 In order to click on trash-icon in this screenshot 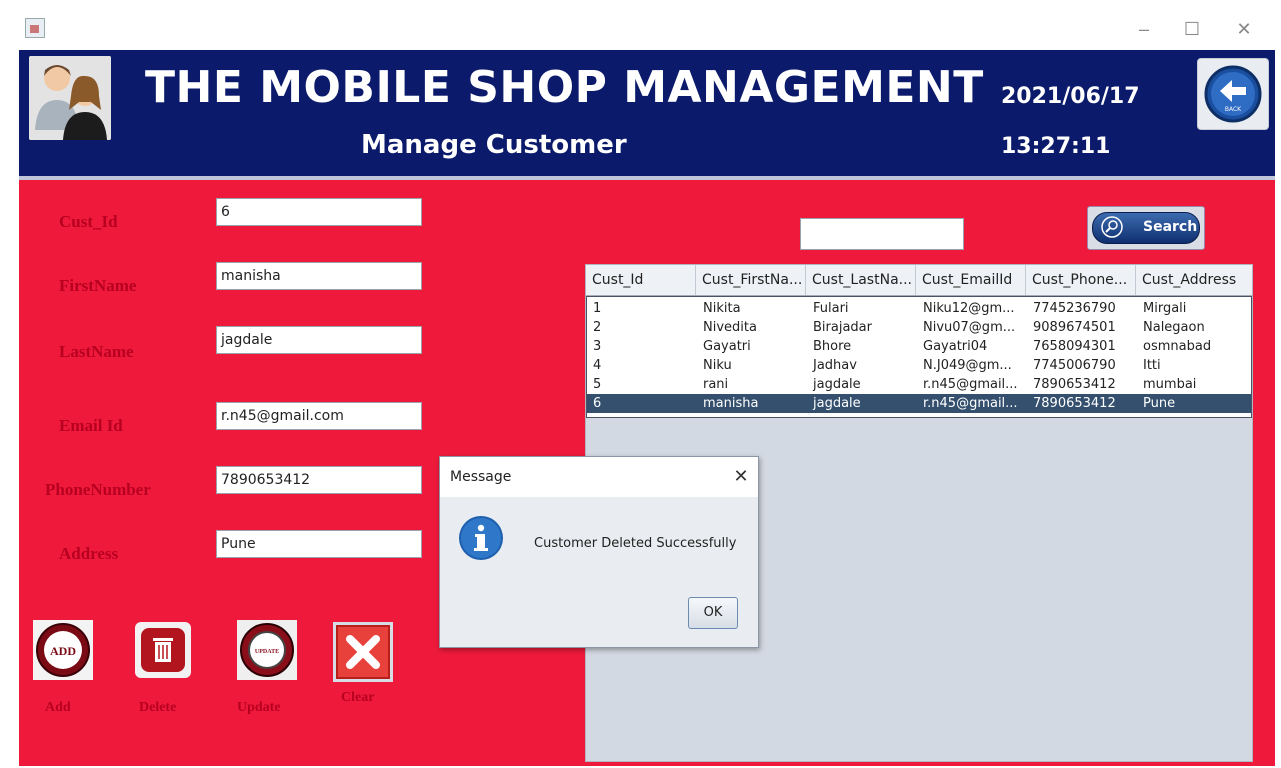, I will do `click(163, 650)`.